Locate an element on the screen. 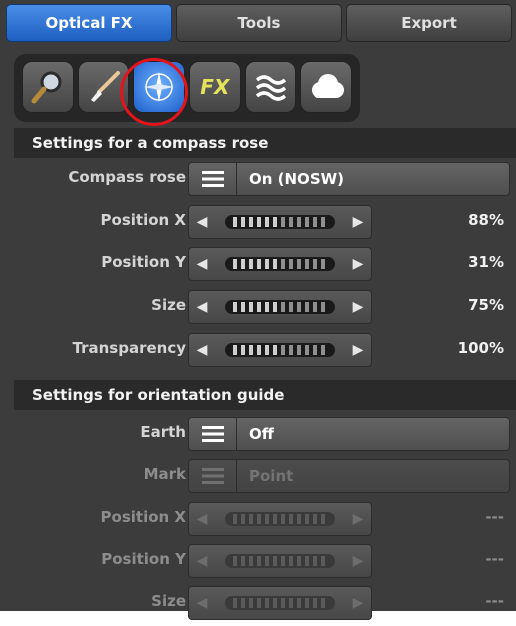  earth-label: Earth is located at coordinates (163, 432).